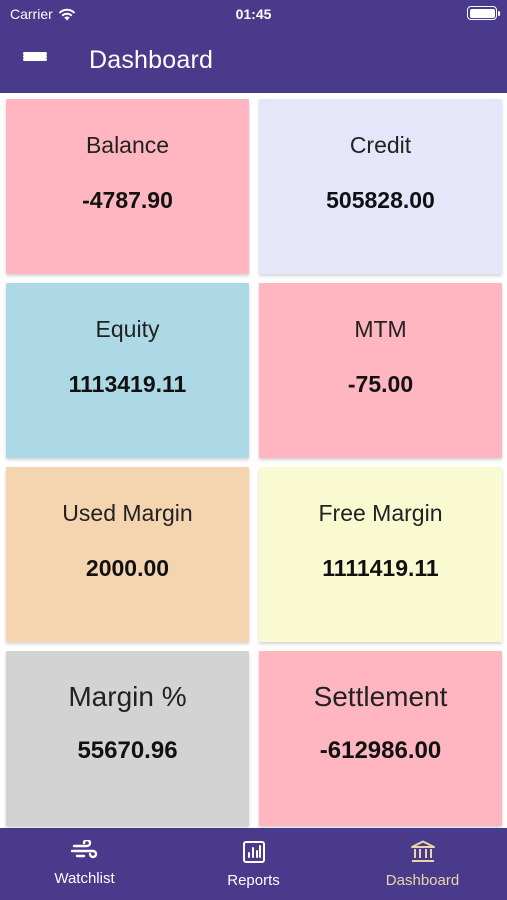 Image resolution: width=507 pixels, height=900 pixels. Describe the element at coordinates (483, 13) in the screenshot. I see `battery-icon` at that location.